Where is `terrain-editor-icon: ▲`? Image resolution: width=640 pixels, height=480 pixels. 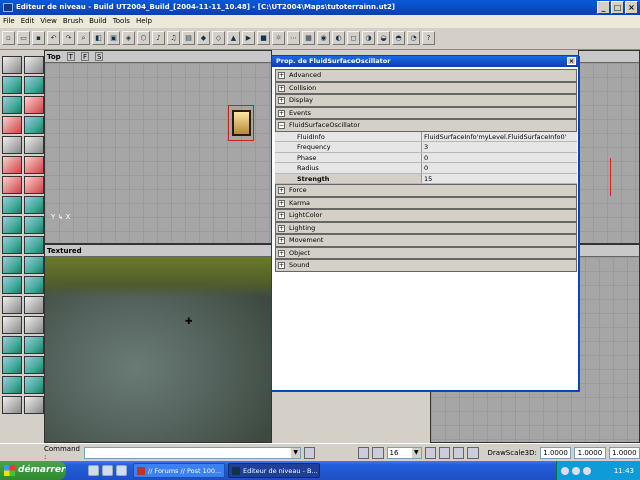
terrain-editor-icon: ▲ is located at coordinates (233, 38).